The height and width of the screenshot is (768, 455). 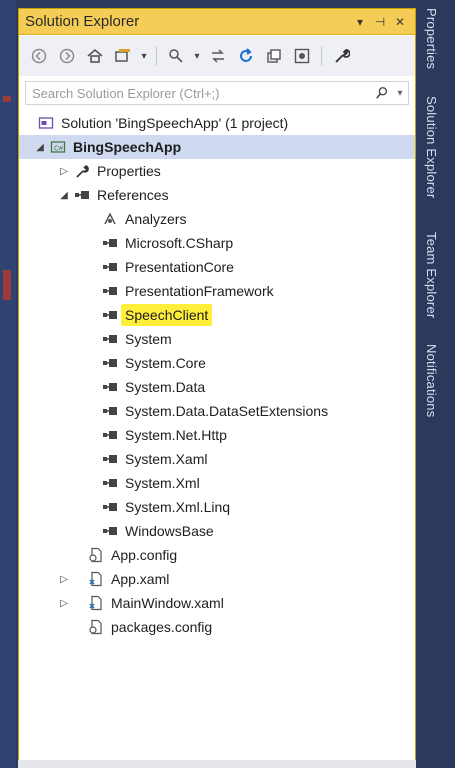 What do you see at coordinates (217, 764) in the screenshot?
I see `horizontal-scrollbar` at bounding box center [217, 764].